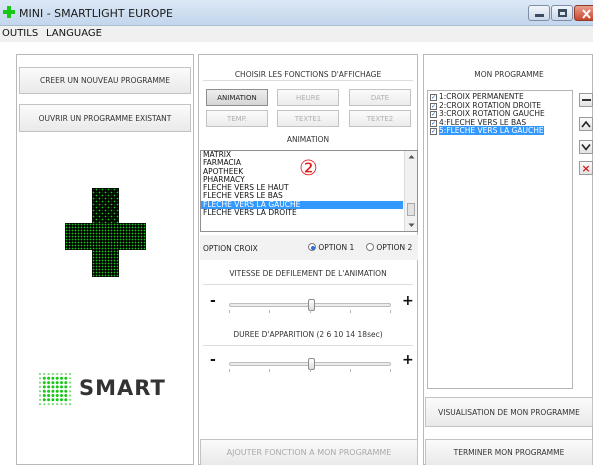  Describe the element at coordinates (308, 168) in the screenshot. I see `annotation-marker: ②` at that location.